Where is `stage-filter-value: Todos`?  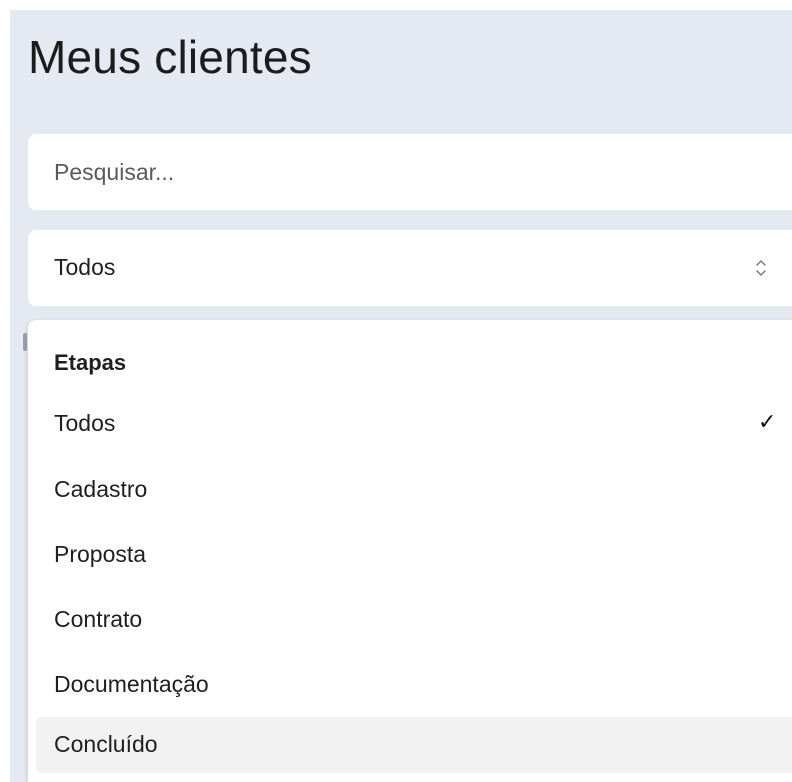 stage-filter-value: Todos is located at coordinates (85, 267).